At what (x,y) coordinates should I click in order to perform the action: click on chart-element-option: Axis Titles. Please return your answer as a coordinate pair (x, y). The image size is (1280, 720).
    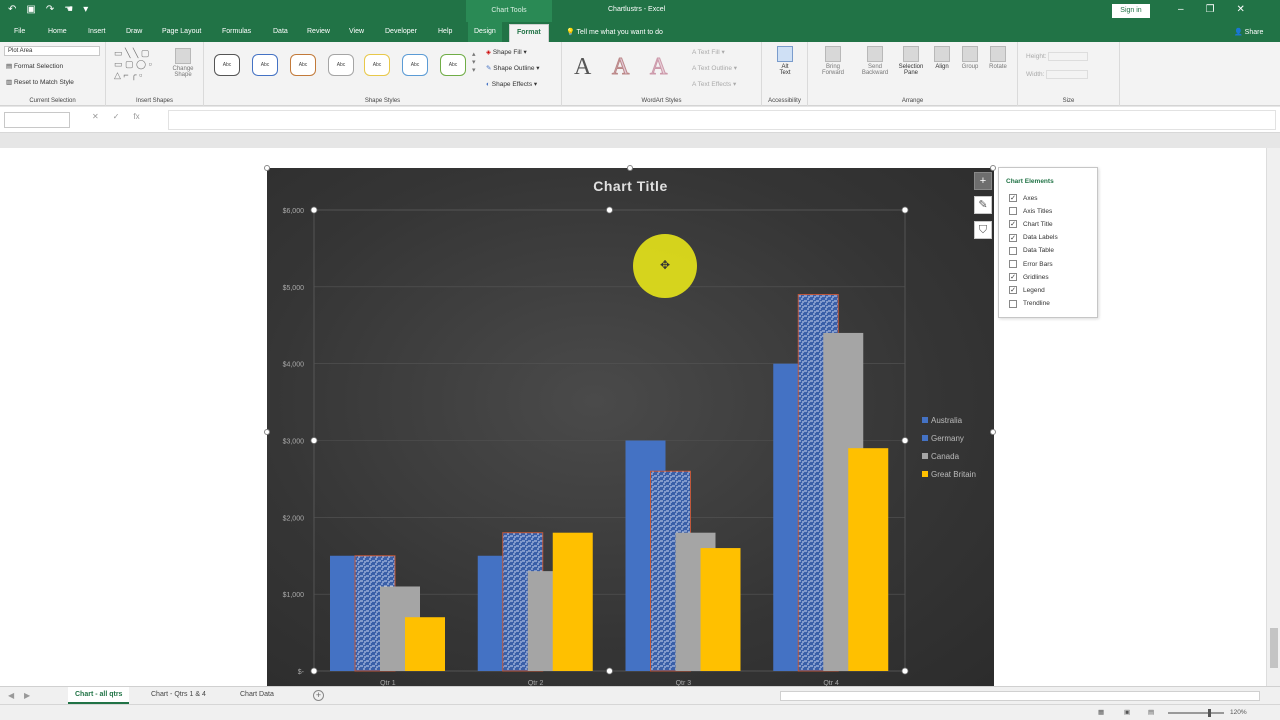
    Looking at the image, I should click on (1030, 211).